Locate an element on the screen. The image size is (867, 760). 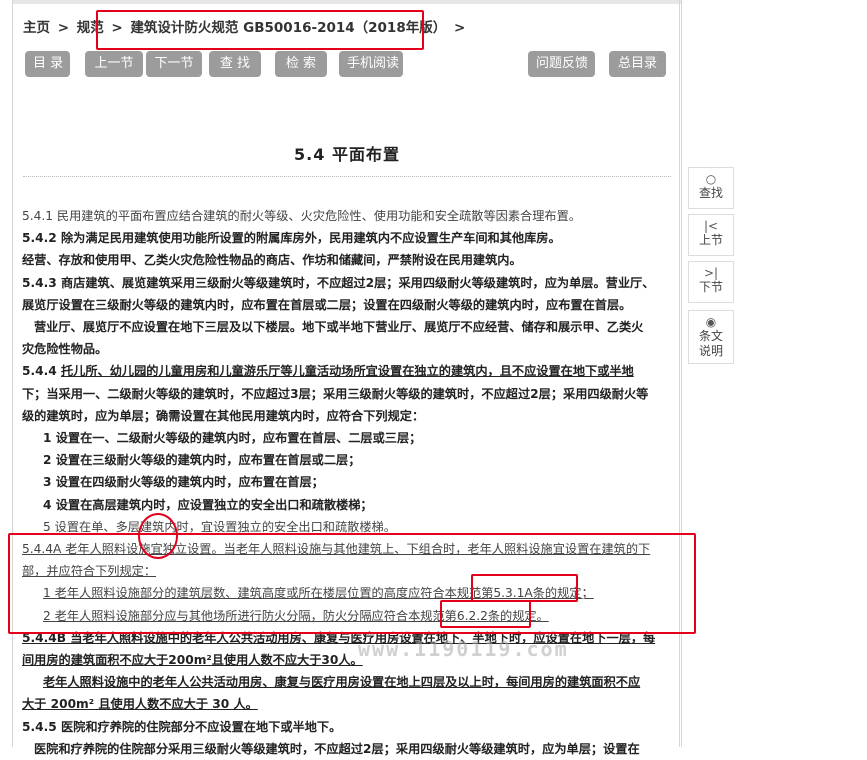
title-divider is located at coordinates (347, 176).